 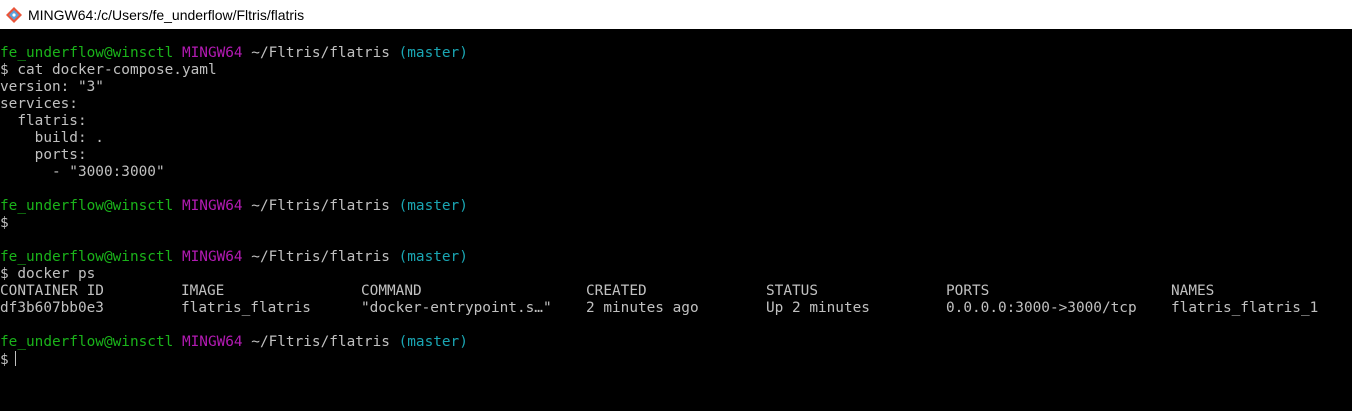 I want to click on cell-image: flatris_flatris, so click(x=246, y=308).